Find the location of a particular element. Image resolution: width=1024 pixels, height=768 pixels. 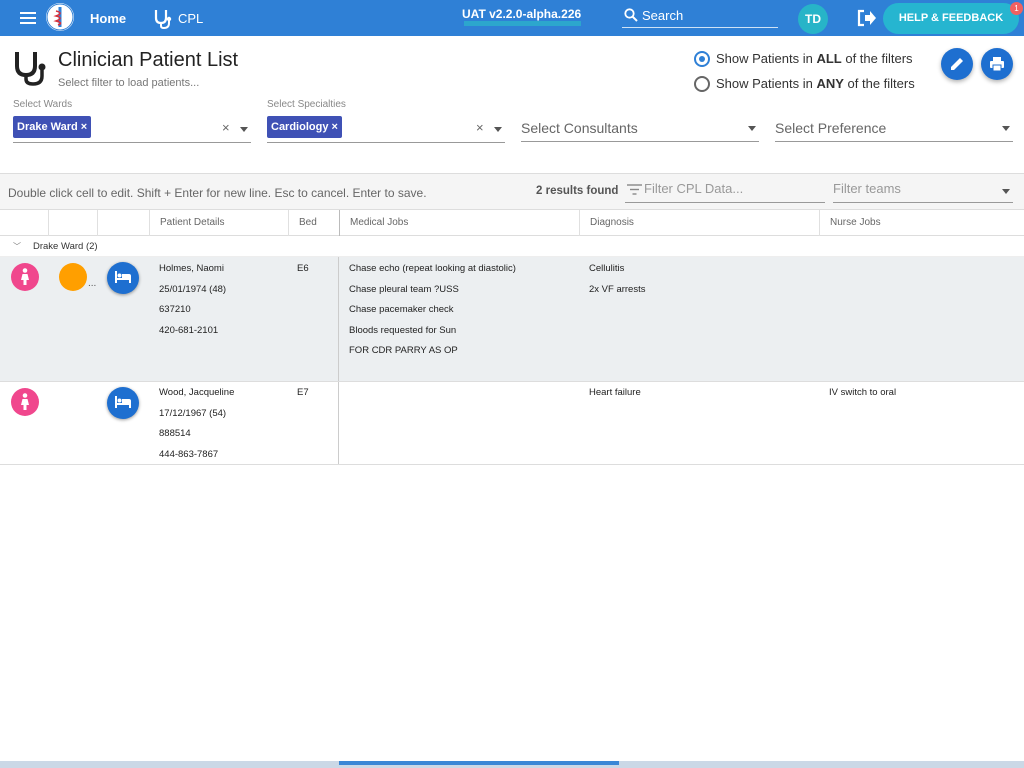

radio-any-bold: ANY is located at coordinates (830, 83).